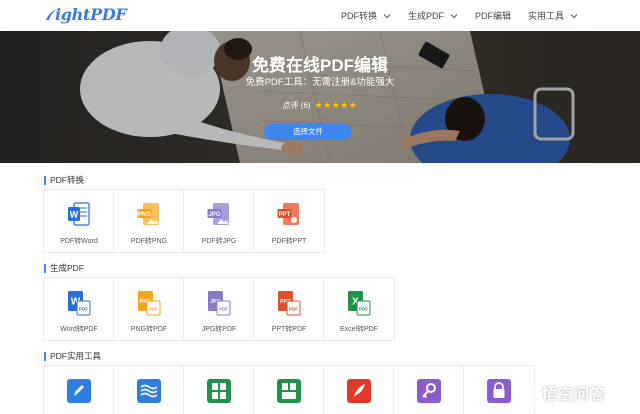 Image resolution: width=640 pixels, height=414 pixels. I want to click on svg-text: JPG, so click(214, 215).